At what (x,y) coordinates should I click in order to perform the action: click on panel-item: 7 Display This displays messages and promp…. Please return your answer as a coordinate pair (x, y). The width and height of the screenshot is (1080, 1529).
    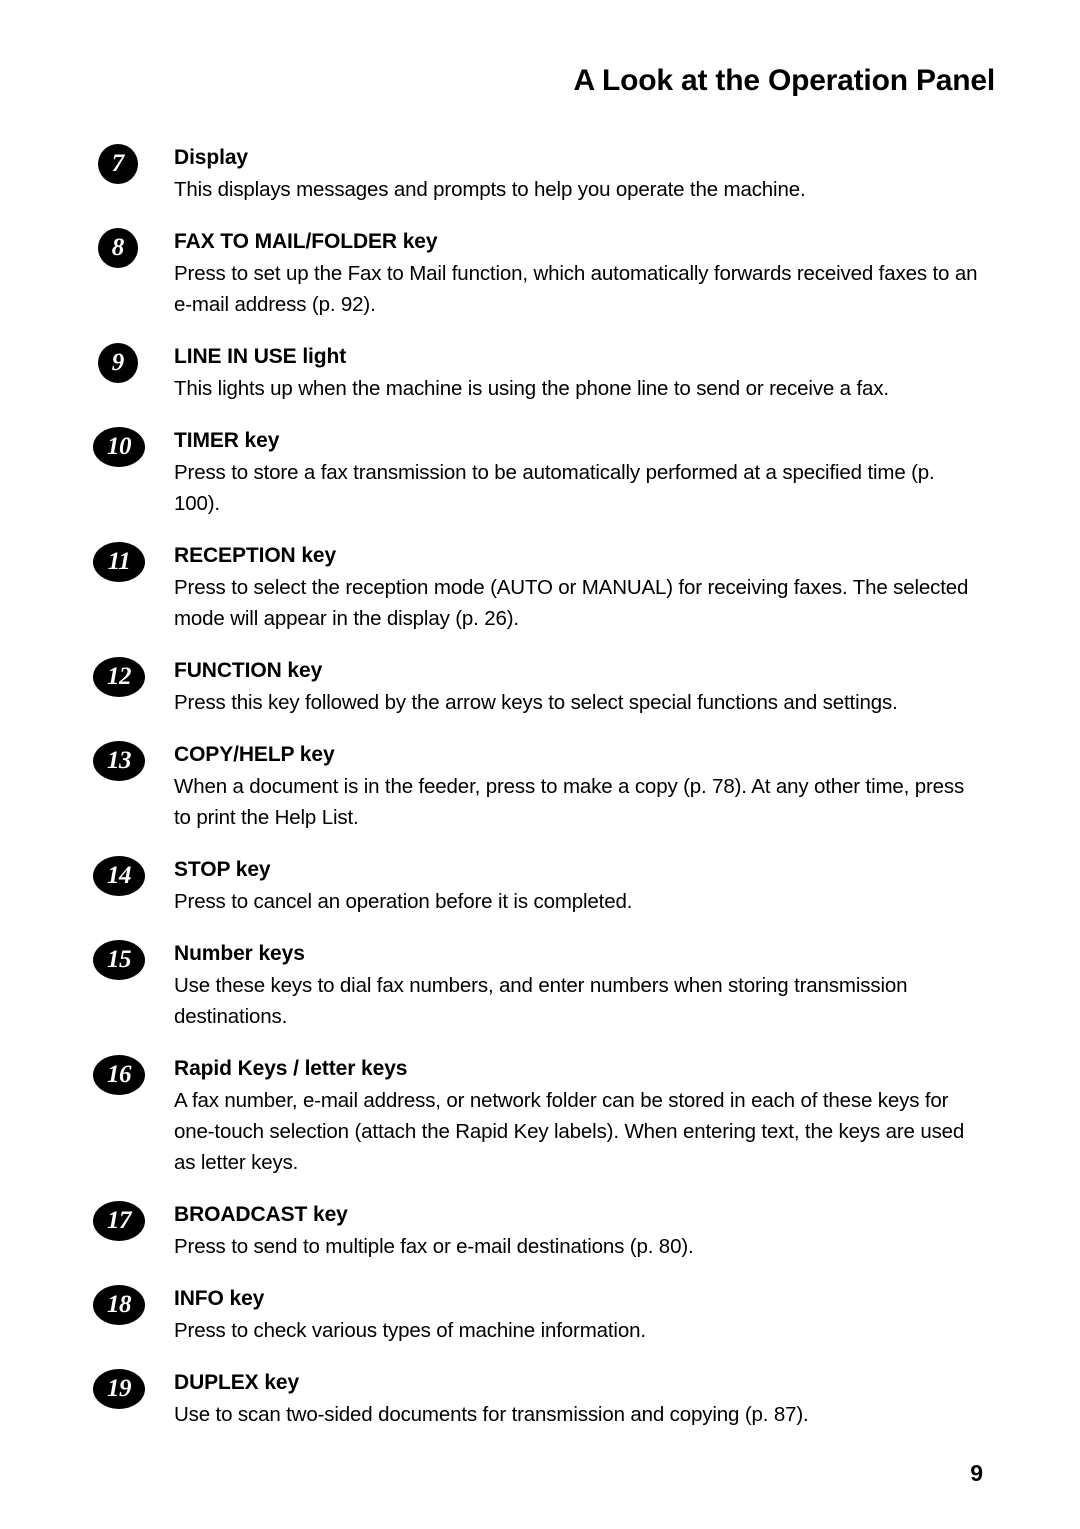
    Looking at the image, I should click on (538, 174).